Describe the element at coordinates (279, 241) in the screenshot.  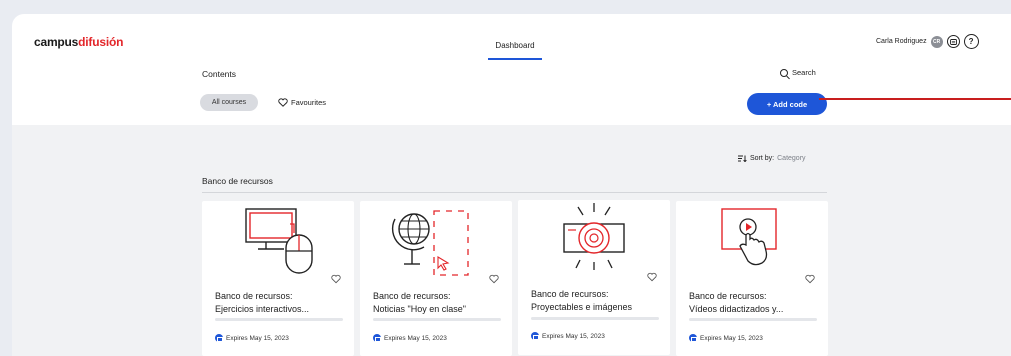
I see `computer-mouse-icon` at that location.